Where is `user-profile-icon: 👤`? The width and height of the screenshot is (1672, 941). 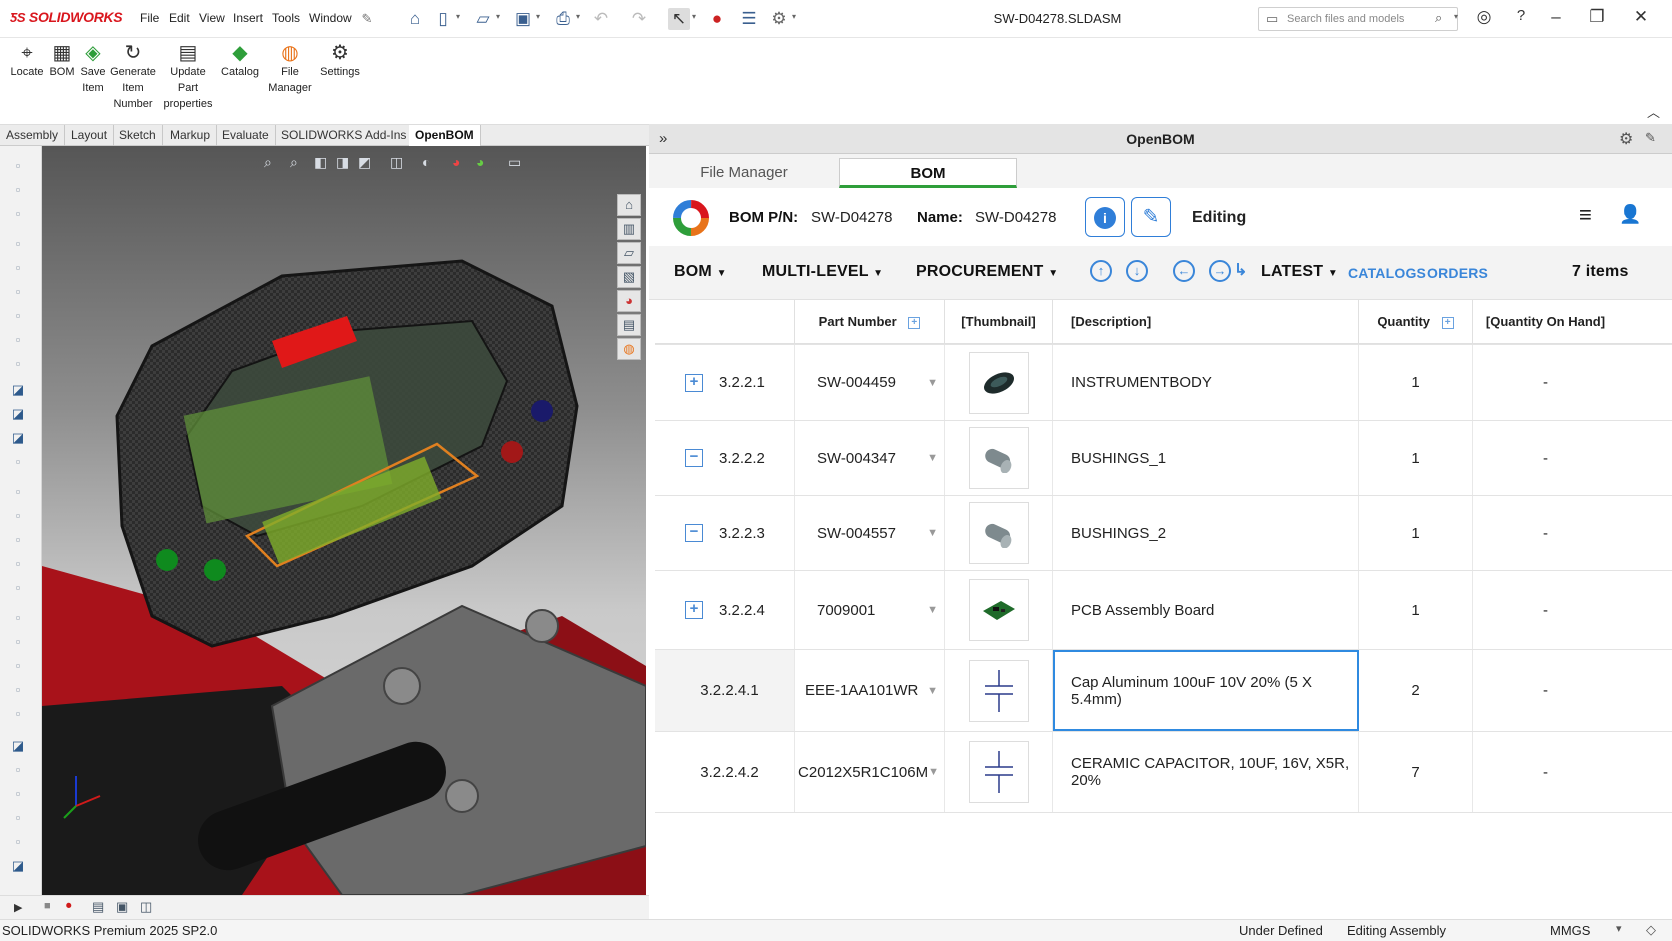
user-profile-icon: 👤 is located at coordinates (1630, 214).